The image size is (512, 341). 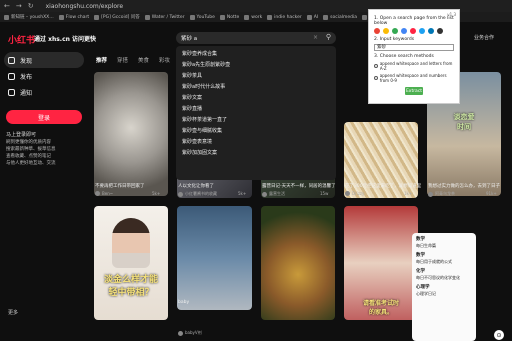 I want to click on sidebar-item-publish: 发布, so click(x=44, y=76).